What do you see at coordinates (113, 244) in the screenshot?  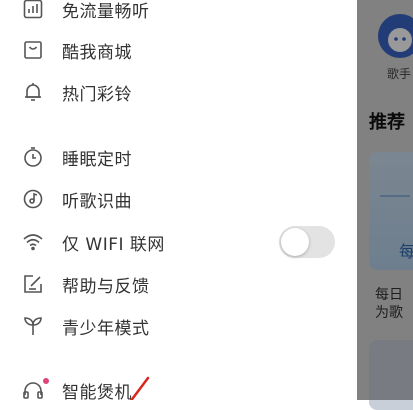 I see `menu-item-label: 仅 WIFI 联网` at bounding box center [113, 244].